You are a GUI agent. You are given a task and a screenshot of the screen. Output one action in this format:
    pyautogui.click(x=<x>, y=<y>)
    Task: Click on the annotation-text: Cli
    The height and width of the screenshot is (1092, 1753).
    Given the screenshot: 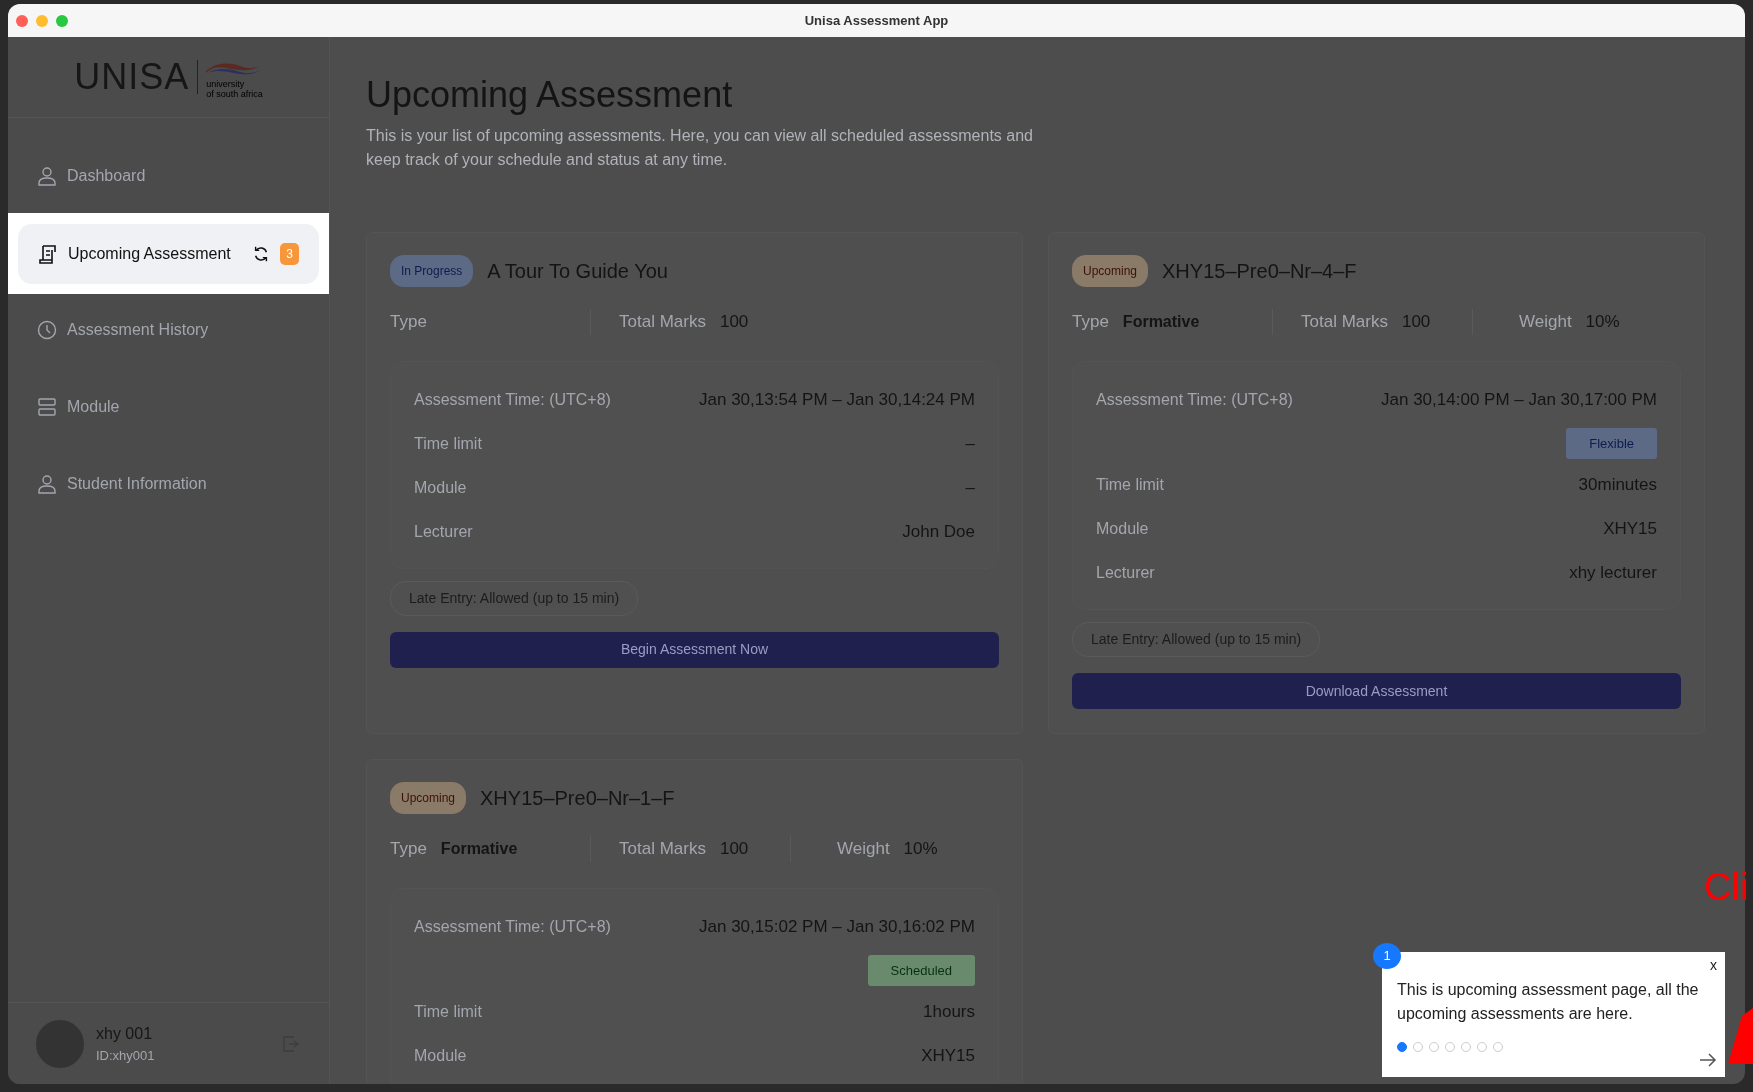 What is the action you would take?
    pyautogui.click(x=1726, y=887)
    